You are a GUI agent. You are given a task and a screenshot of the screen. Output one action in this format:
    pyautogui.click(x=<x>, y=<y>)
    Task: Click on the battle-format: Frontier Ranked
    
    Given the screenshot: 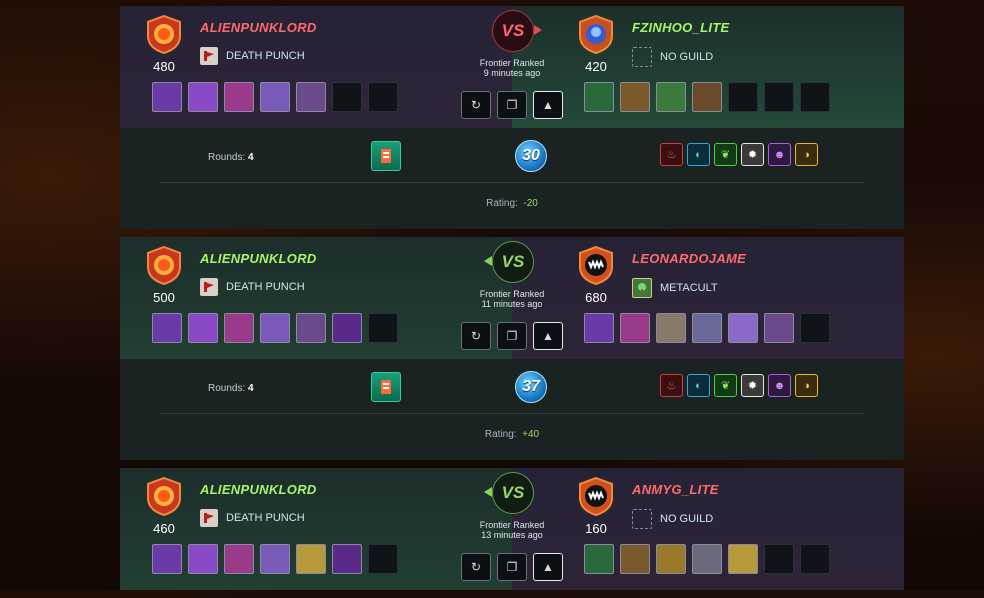 What is the action you would take?
    pyautogui.click(x=512, y=525)
    